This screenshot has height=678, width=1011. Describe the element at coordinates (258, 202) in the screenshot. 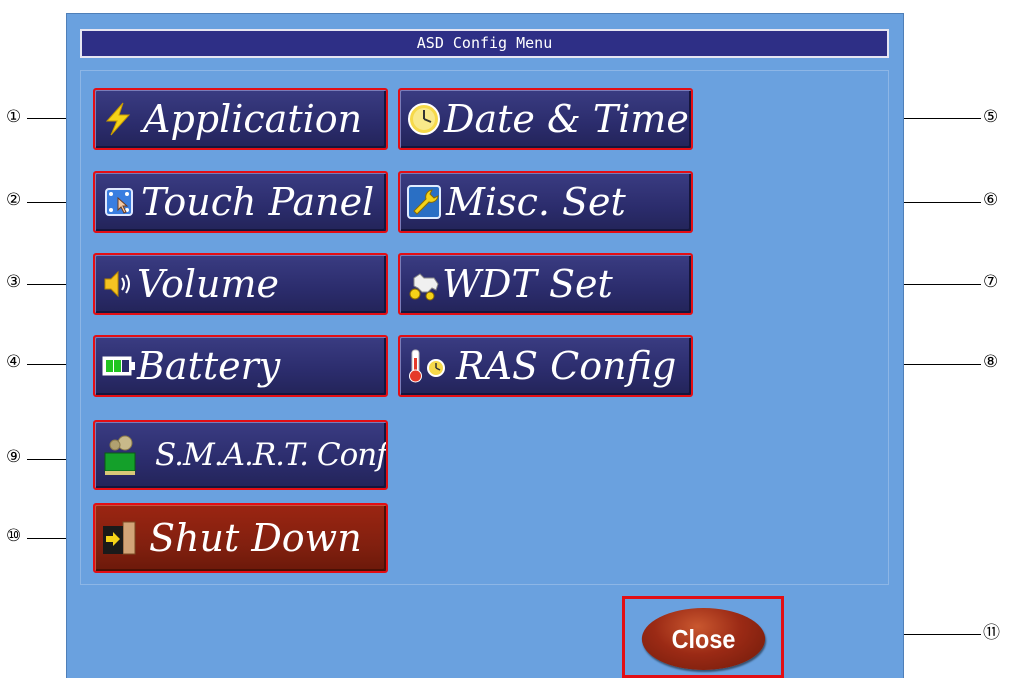

I see `touch-panel-label: Touch Panel` at that location.